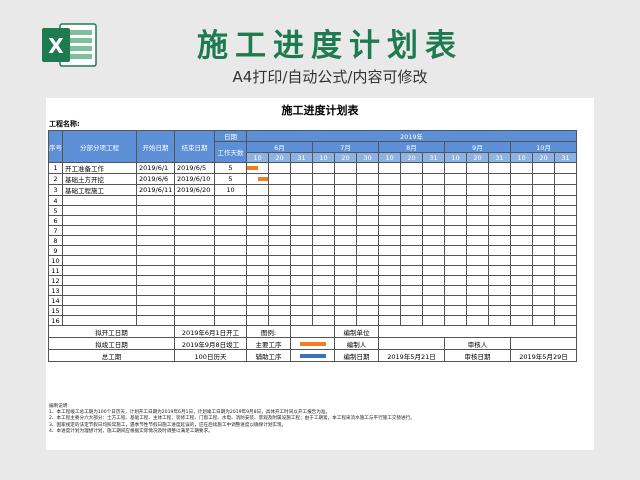 This screenshot has height=480, width=640. Describe the element at coordinates (155, 179) in the screenshot. I see `row-start: 2019/6/6` at that location.